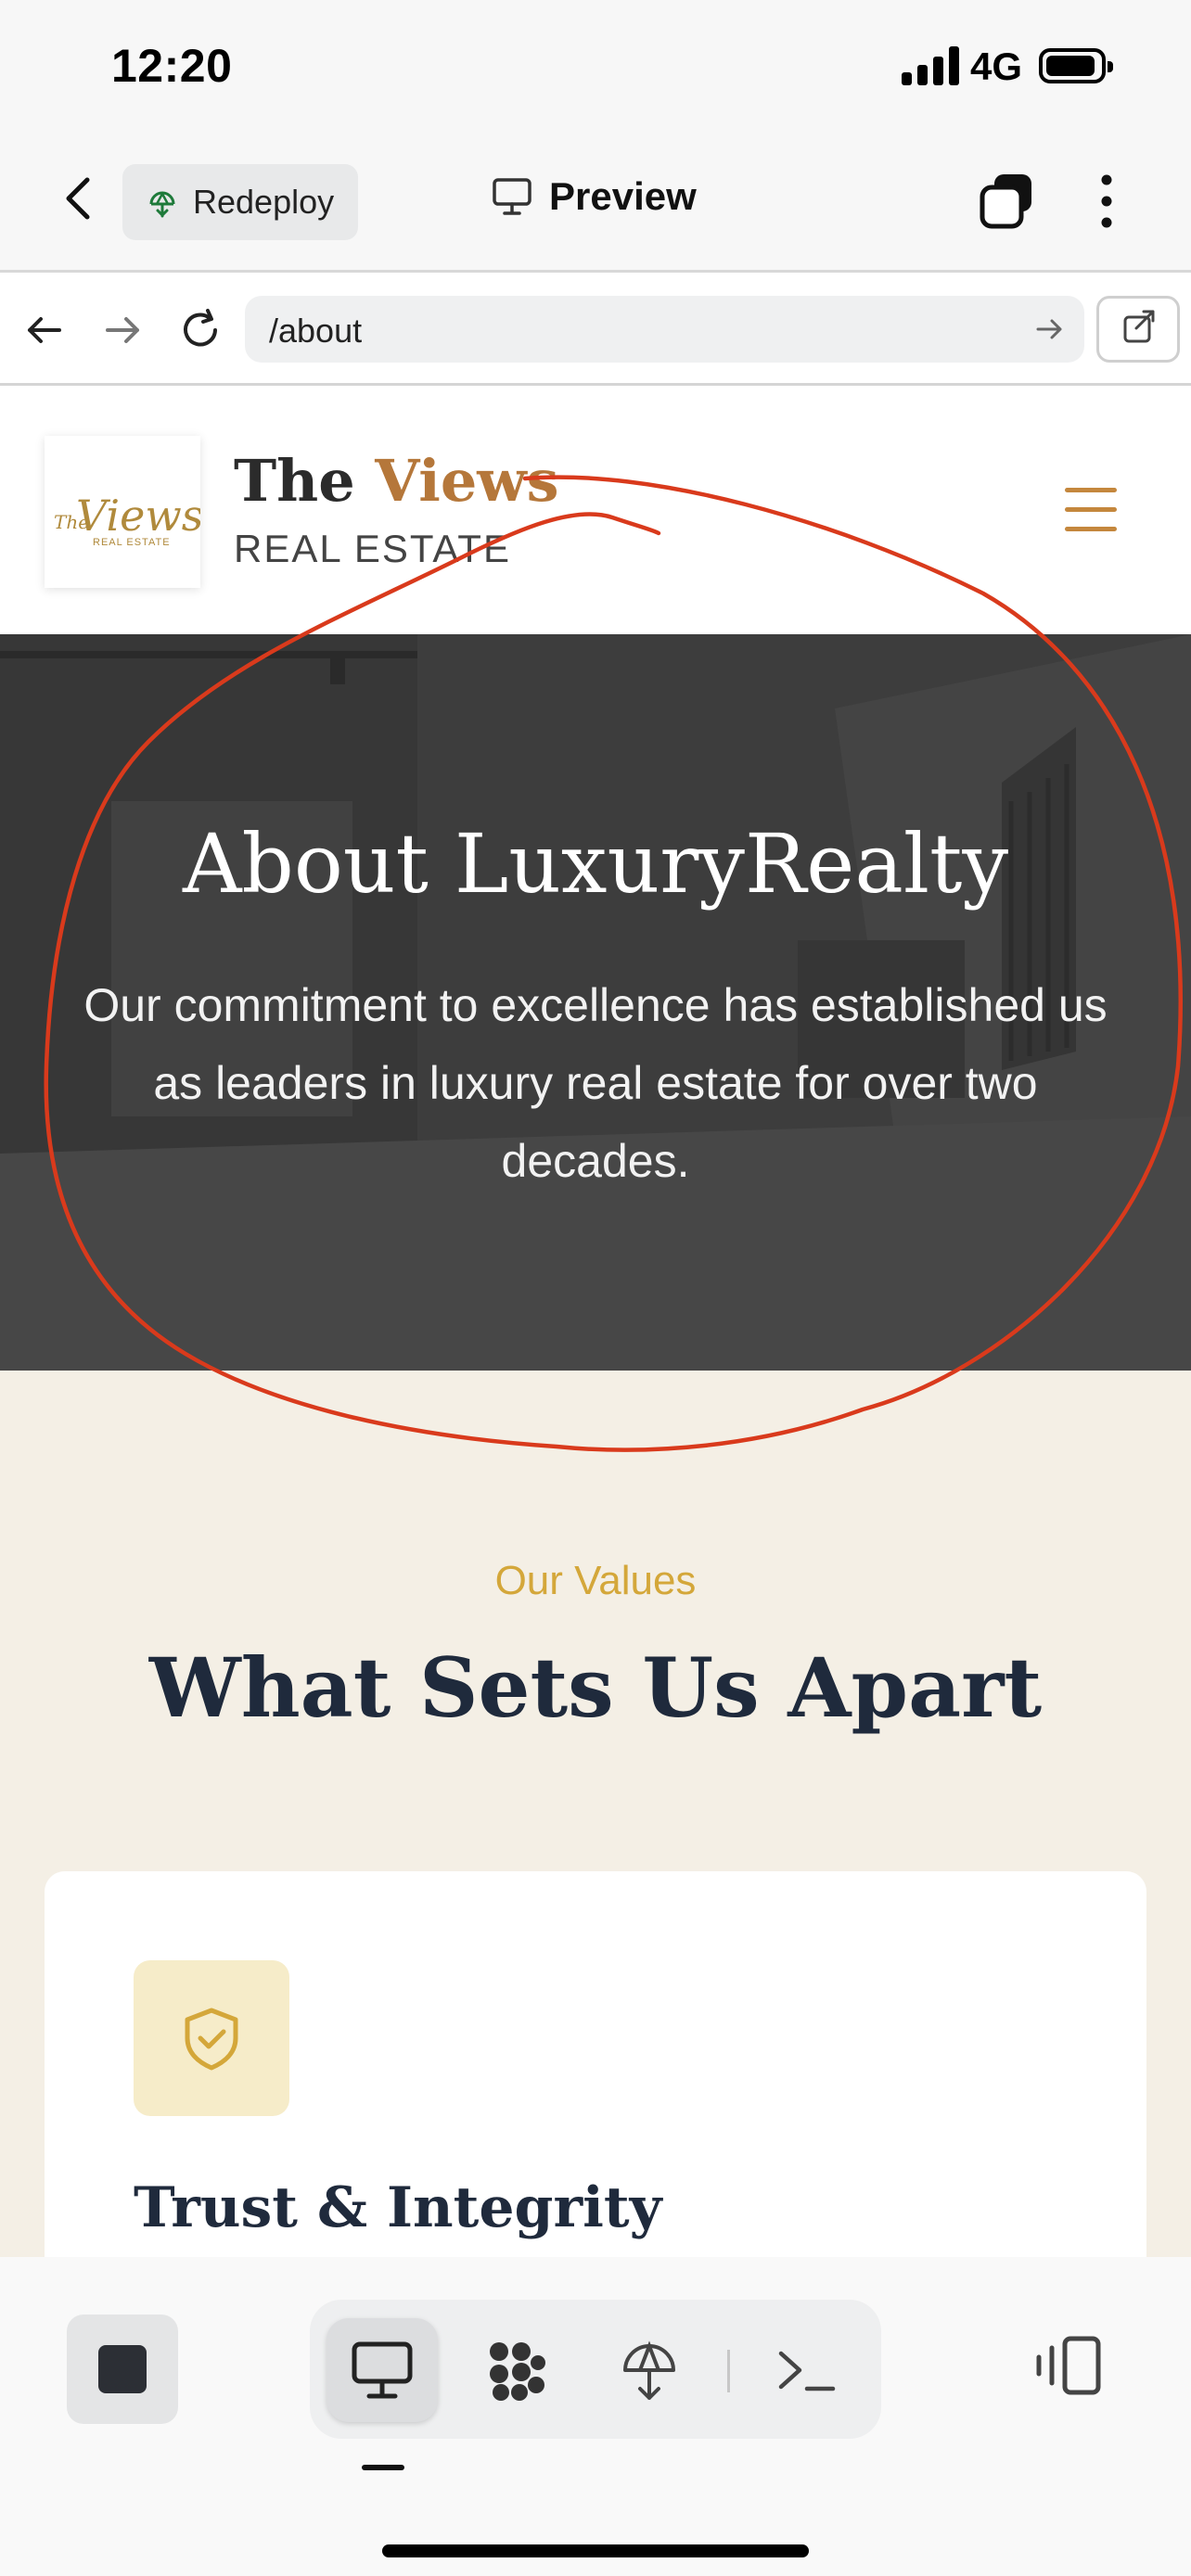 The width and height of the screenshot is (1191, 2576). What do you see at coordinates (264, 202) in the screenshot?
I see `redeploy-label: Redeploy` at bounding box center [264, 202].